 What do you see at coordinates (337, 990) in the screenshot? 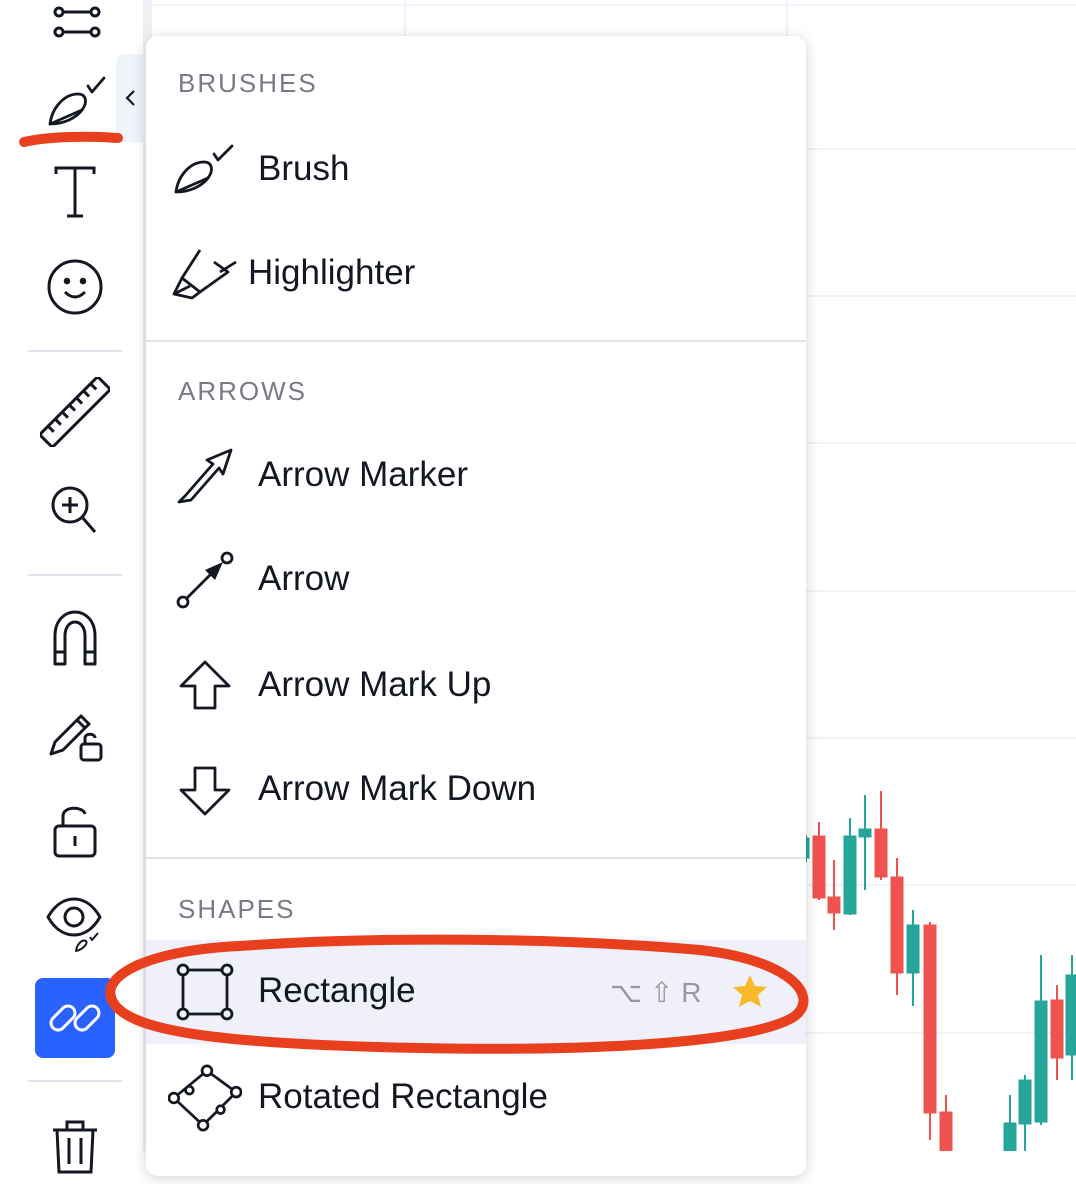
I see `menu-item-label: Rectangle` at bounding box center [337, 990].